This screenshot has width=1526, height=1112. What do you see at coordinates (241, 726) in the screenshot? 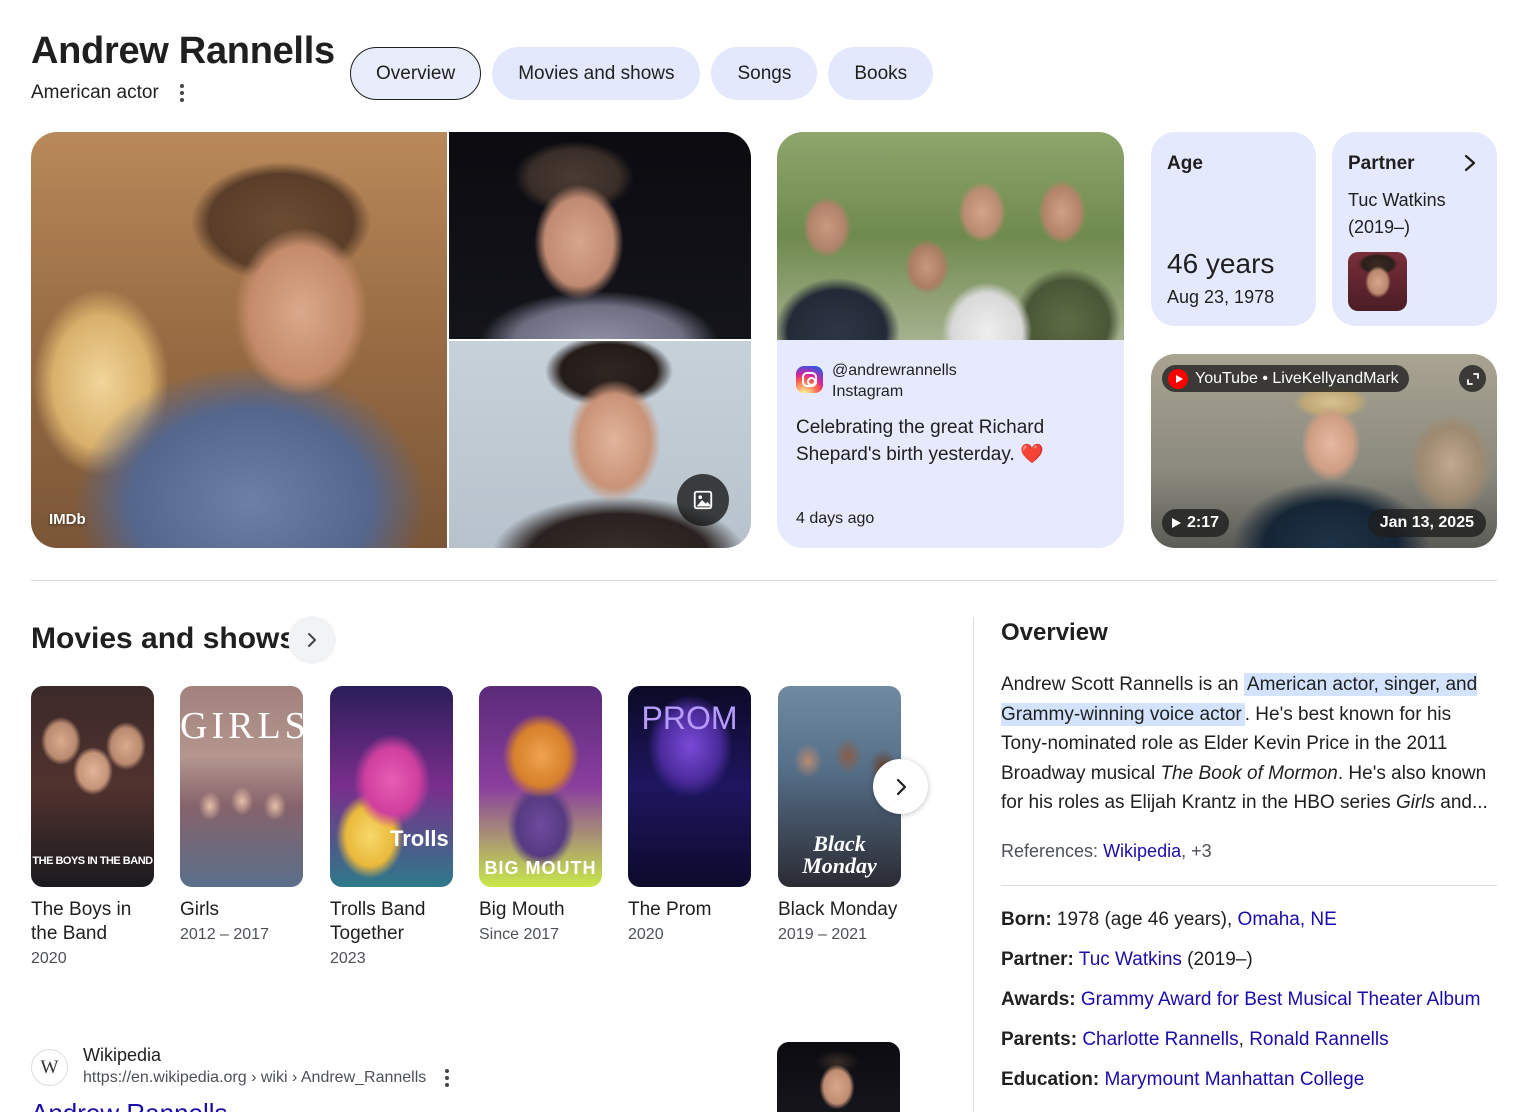
I see `poster-title: GIRLS` at bounding box center [241, 726].